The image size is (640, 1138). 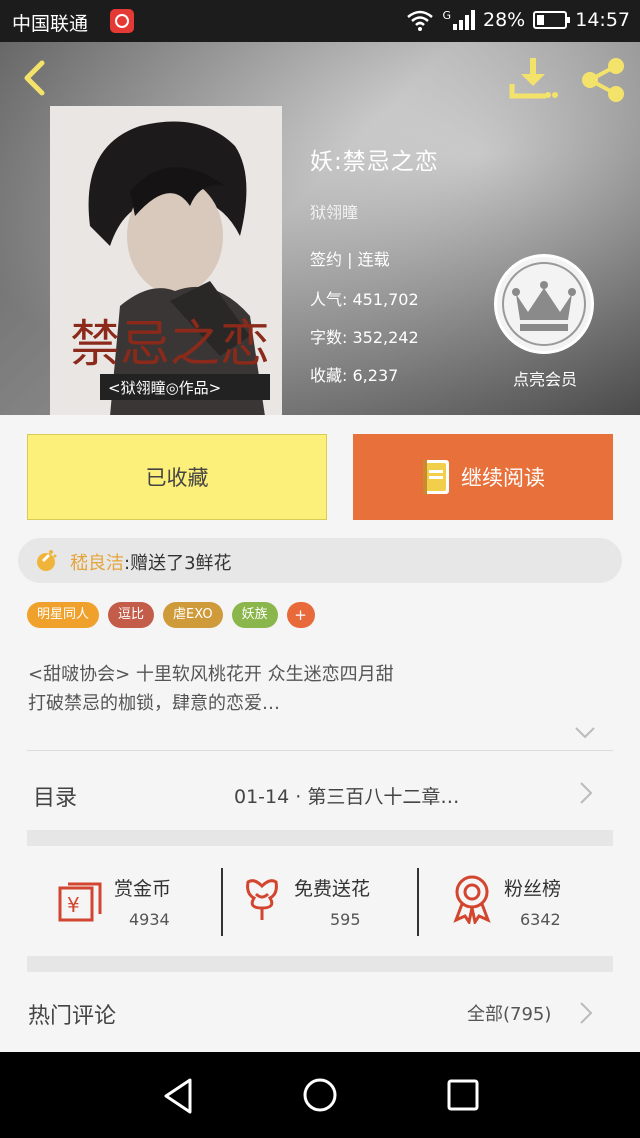 I want to click on toc-label: 目录, so click(x=55, y=798).